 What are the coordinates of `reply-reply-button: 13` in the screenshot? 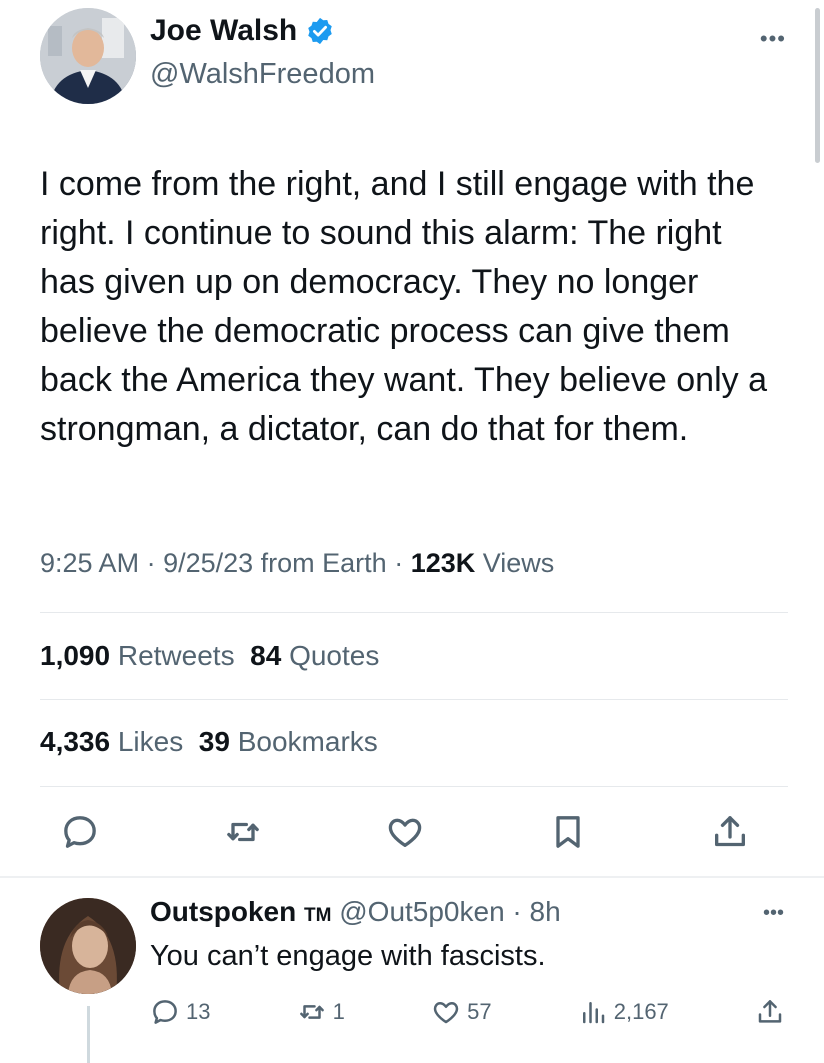 It's located at (180, 1012).